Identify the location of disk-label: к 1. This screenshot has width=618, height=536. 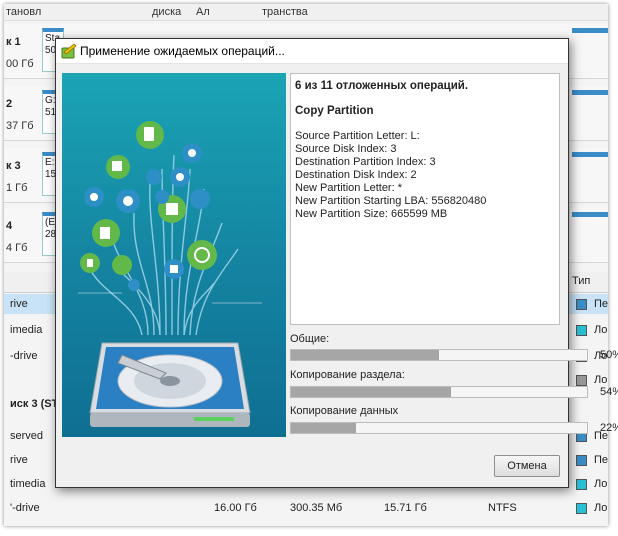
(13, 42).